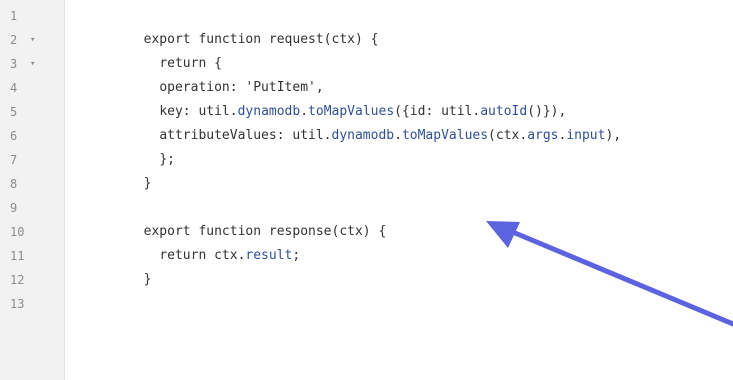  What do you see at coordinates (547, 111) in the screenshot?
I see `code-token: ()}),` at bounding box center [547, 111].